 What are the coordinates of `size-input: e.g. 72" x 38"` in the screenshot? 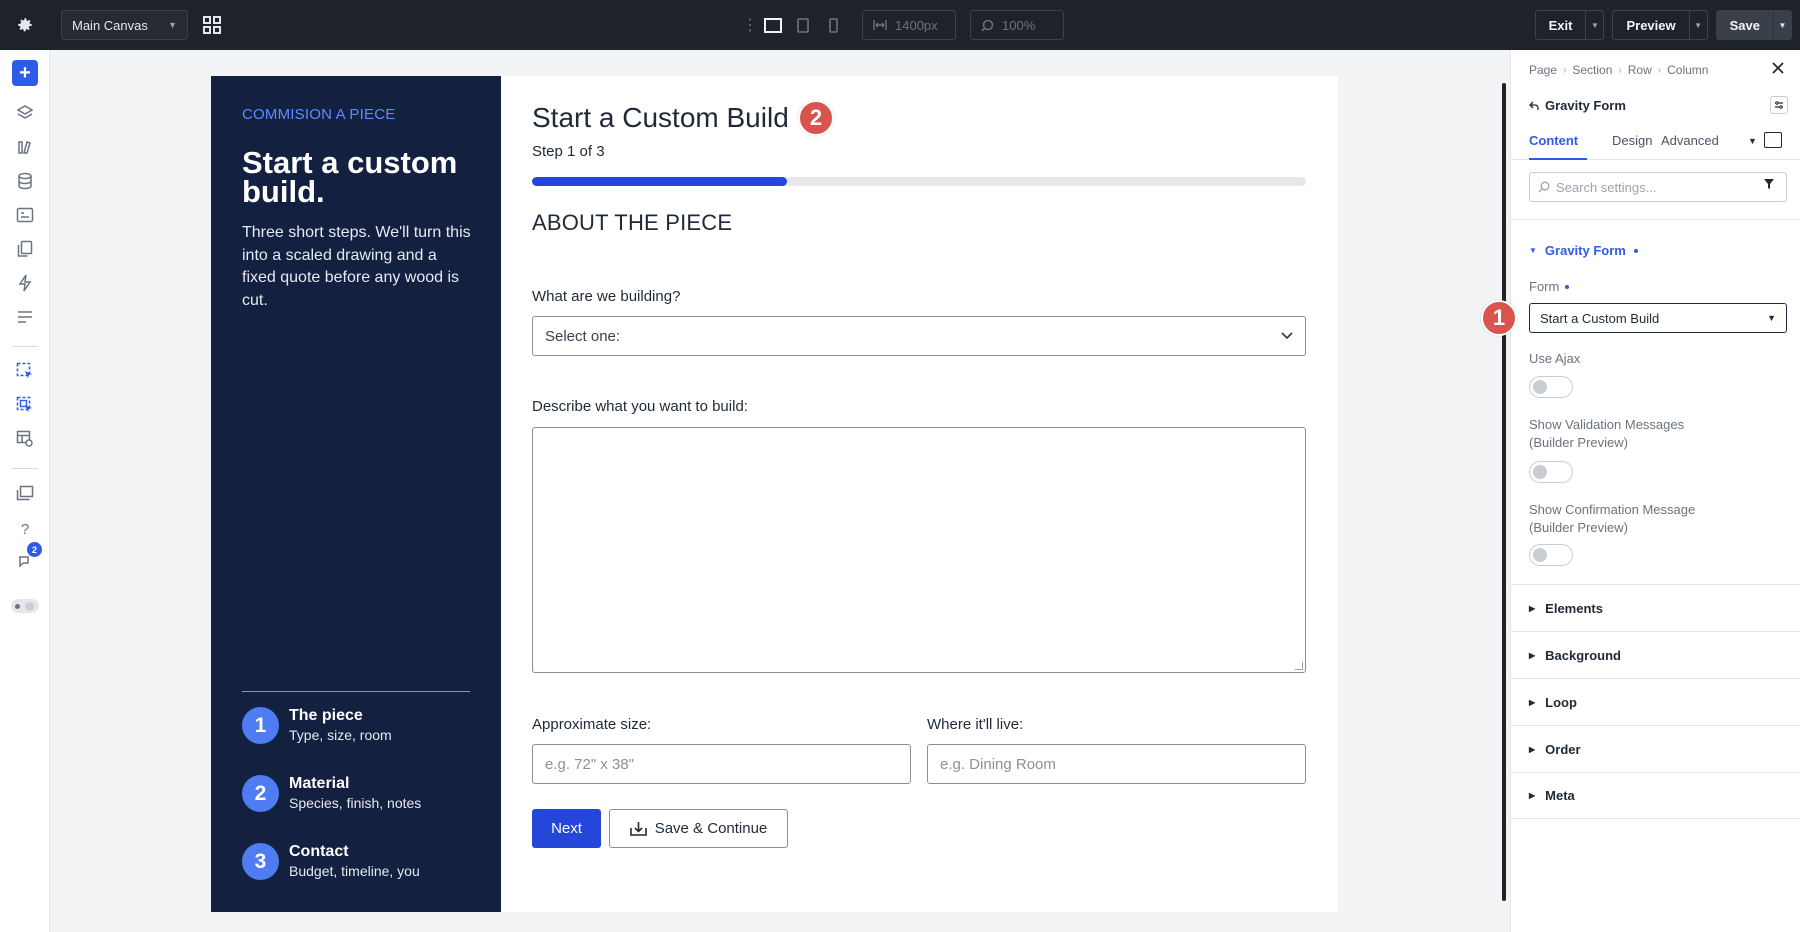 It's located at (721, 764).